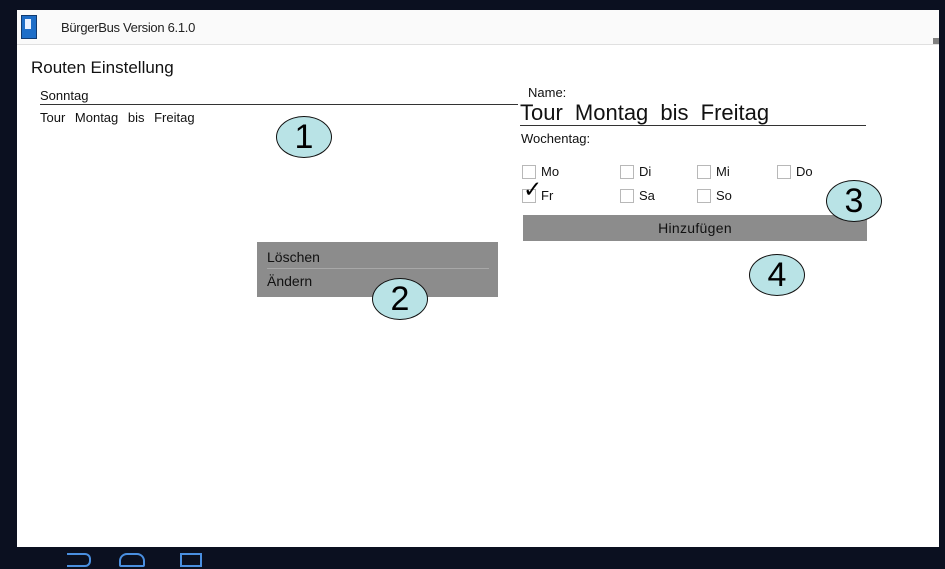  Describe the element at coordinates (378, 257) in the screenshot. I see `menu-item-delete: Löschen` at that location.